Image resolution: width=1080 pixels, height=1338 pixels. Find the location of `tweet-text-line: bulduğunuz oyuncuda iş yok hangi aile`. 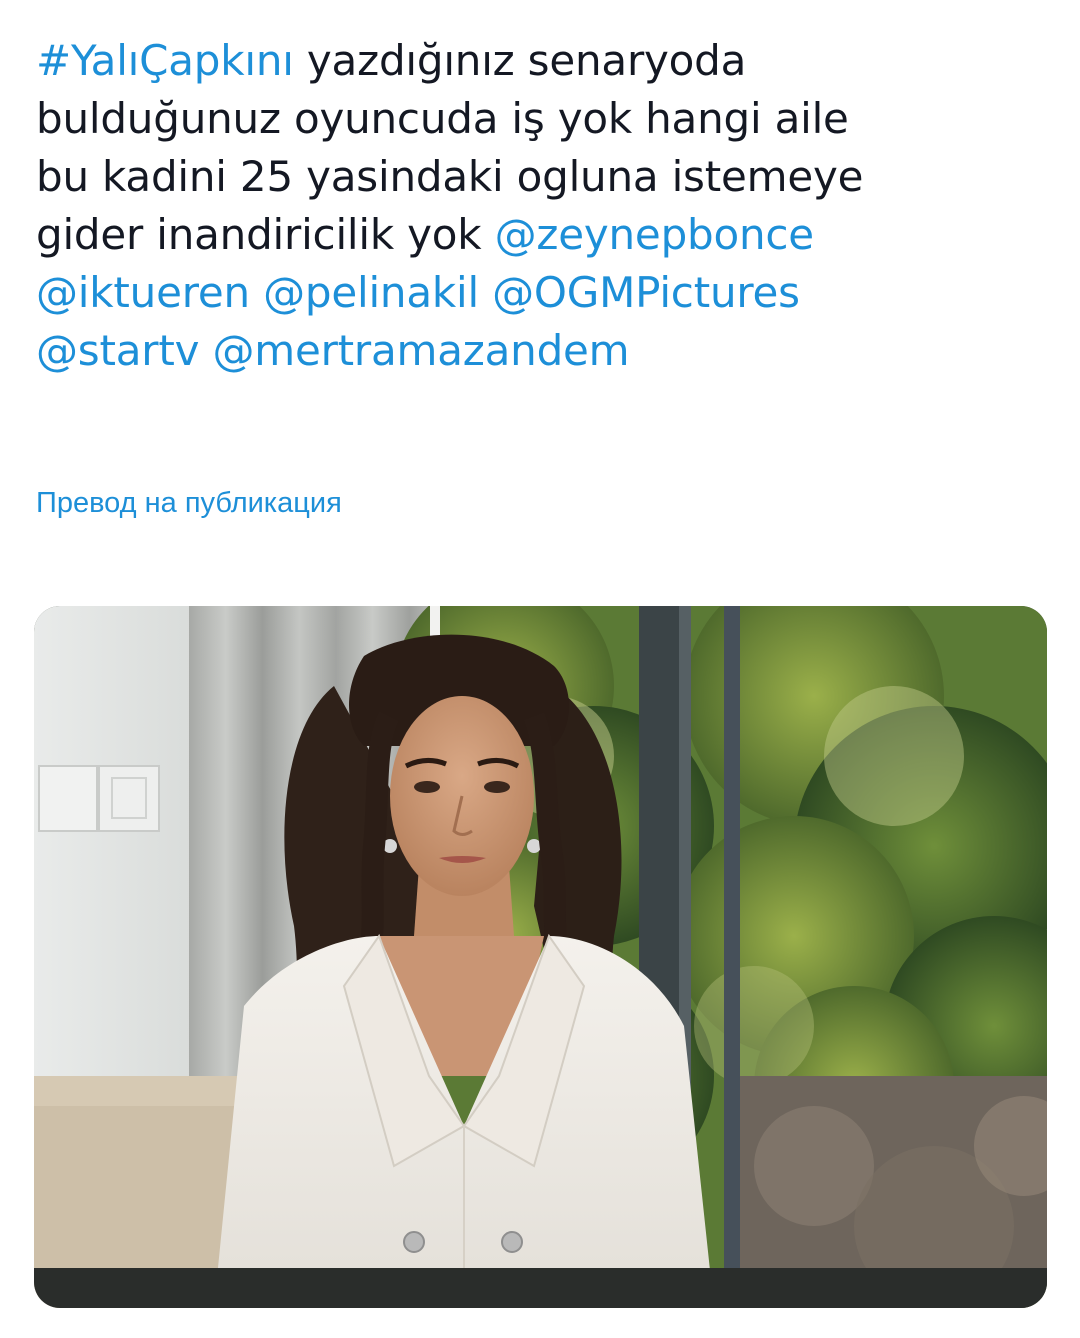

tweet-text-line: bulduğunuz oyuncuda iş yok hangi aile is located at coordinates (541, 119).